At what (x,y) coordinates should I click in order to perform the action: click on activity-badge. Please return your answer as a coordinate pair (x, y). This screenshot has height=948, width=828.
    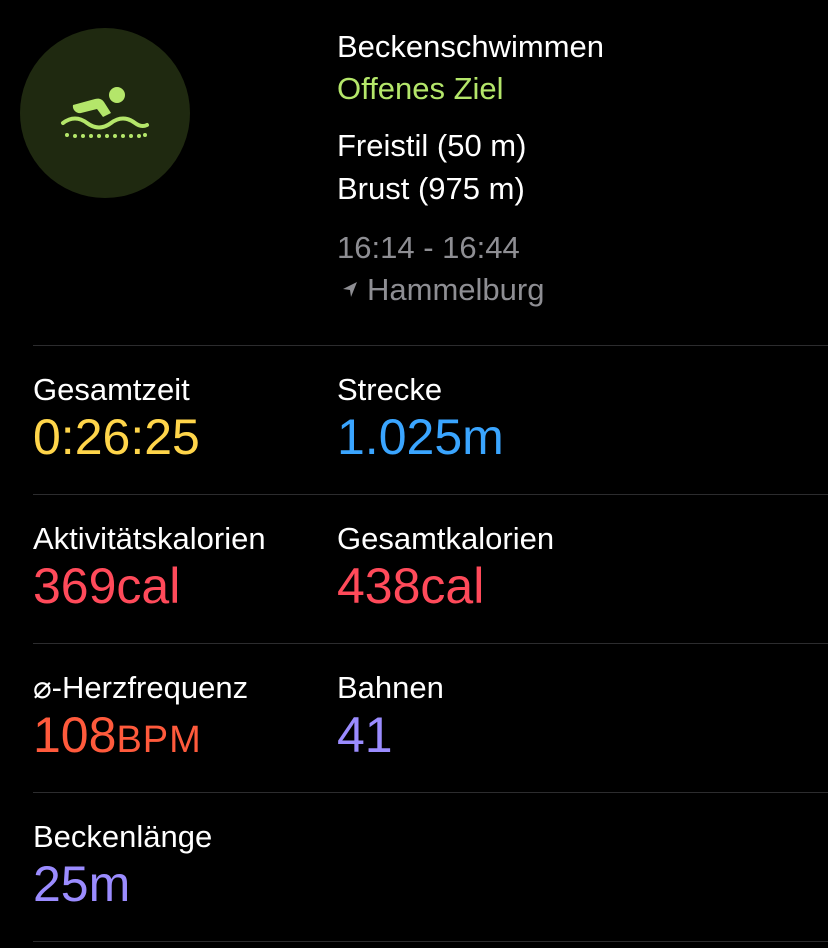
    Looking at the image, I should click on (105, 113).